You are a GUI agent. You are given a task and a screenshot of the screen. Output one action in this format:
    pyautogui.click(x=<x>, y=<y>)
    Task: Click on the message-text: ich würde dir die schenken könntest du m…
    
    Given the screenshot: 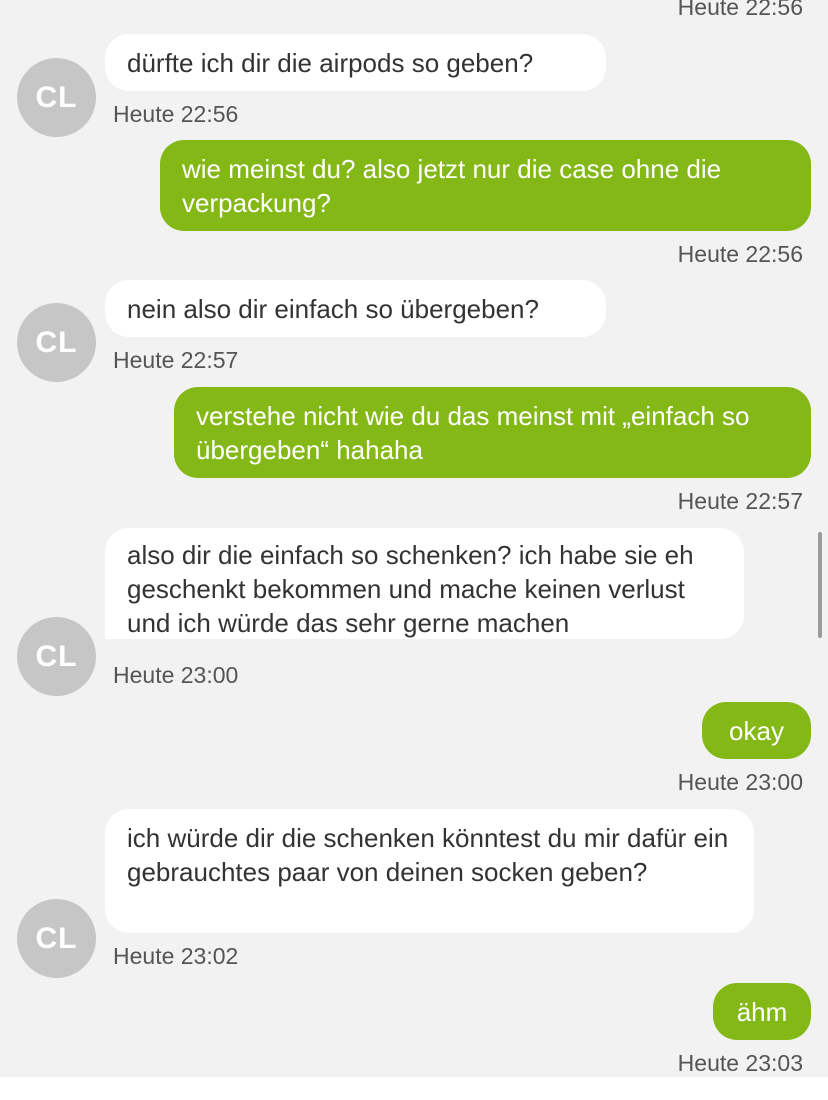 What is the action you would take?
    pyautogui.click(x=428, y=855)
    